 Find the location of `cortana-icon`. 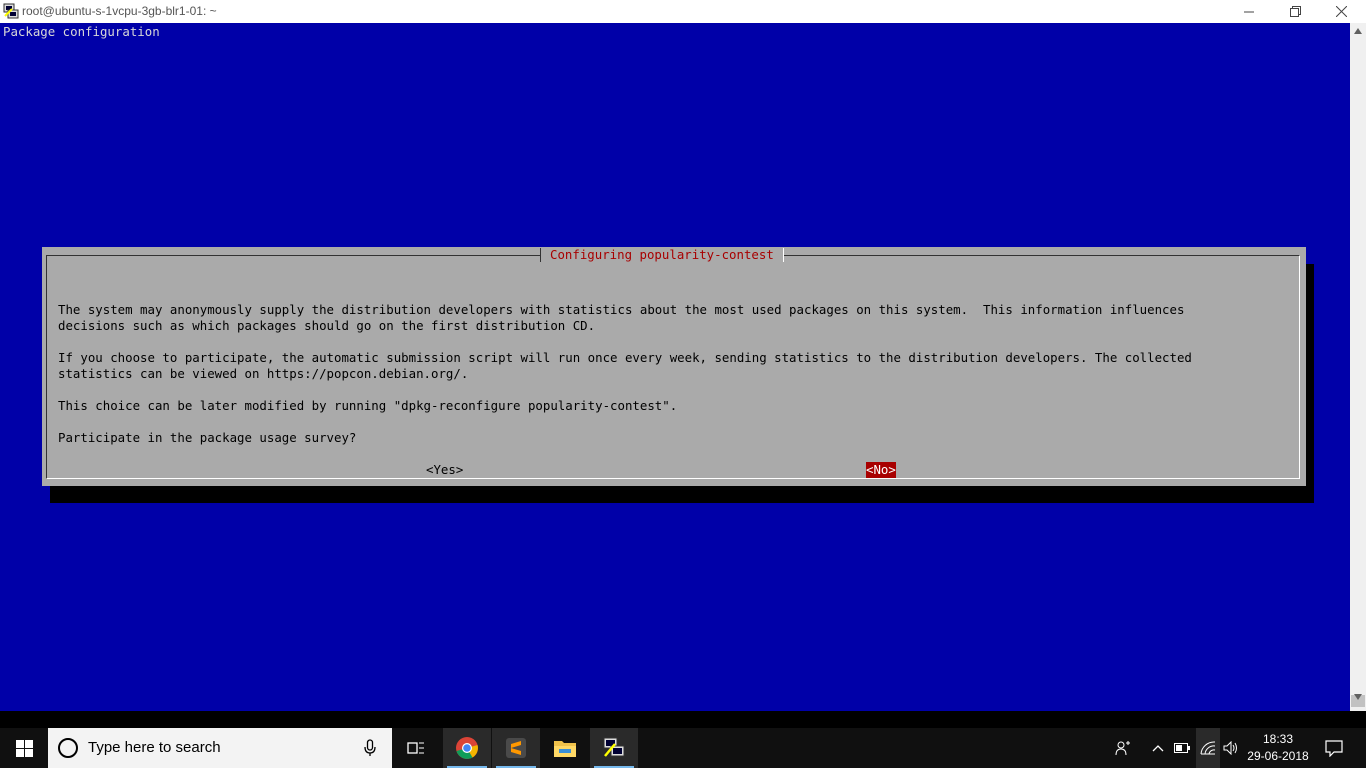

cortana-icon is located at coordinates (68, 748).